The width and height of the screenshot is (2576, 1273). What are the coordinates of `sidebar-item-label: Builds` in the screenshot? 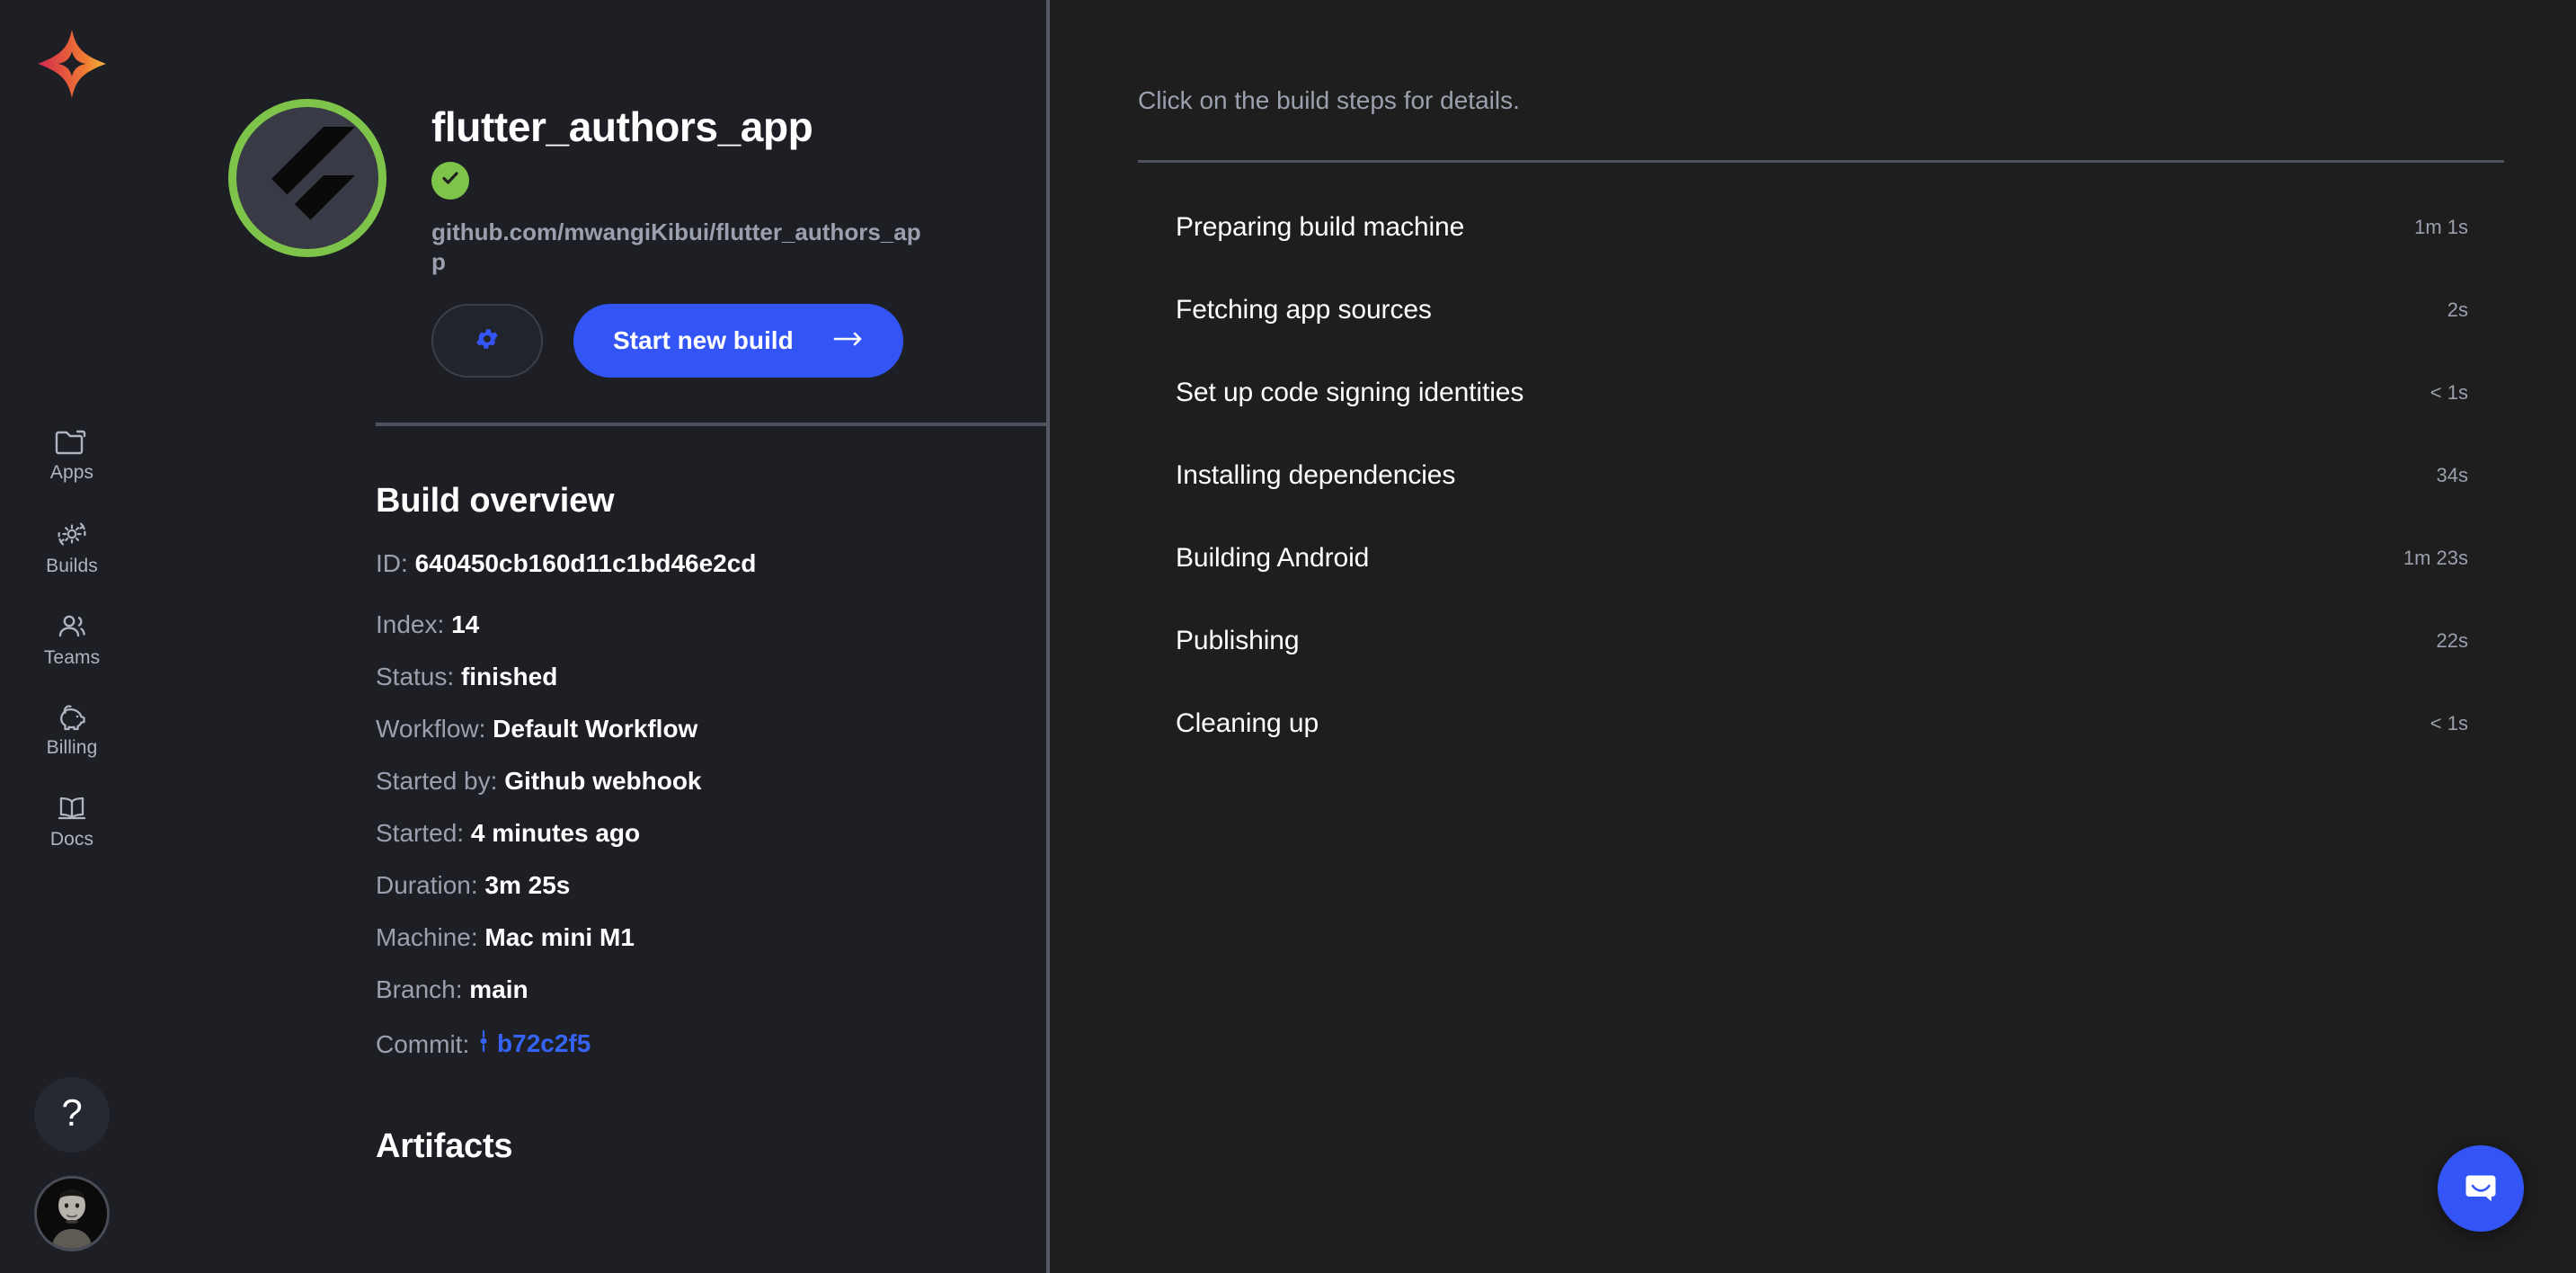 It's located at (72, 566).